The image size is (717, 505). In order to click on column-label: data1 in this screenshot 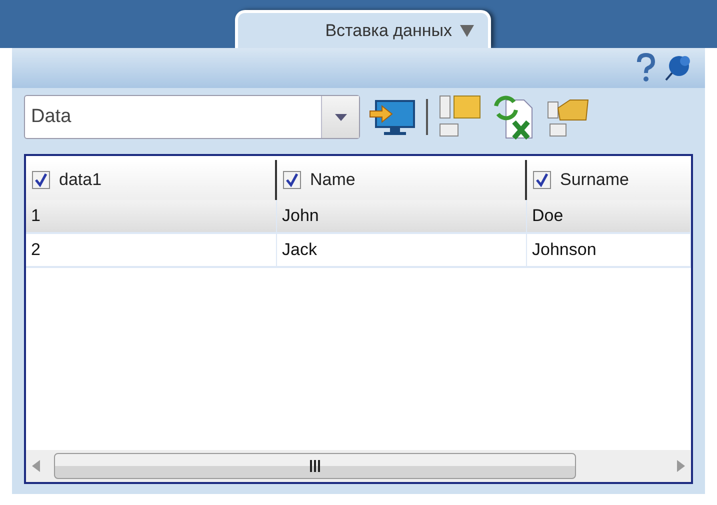, I will do `click(80, 180)`.